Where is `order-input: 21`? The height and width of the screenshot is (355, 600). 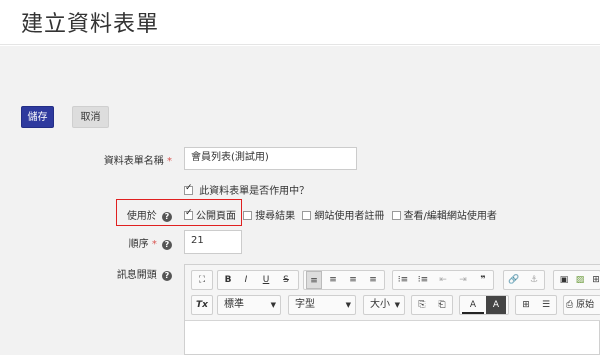 order-input: 21 is located at coordinates (213, 242).